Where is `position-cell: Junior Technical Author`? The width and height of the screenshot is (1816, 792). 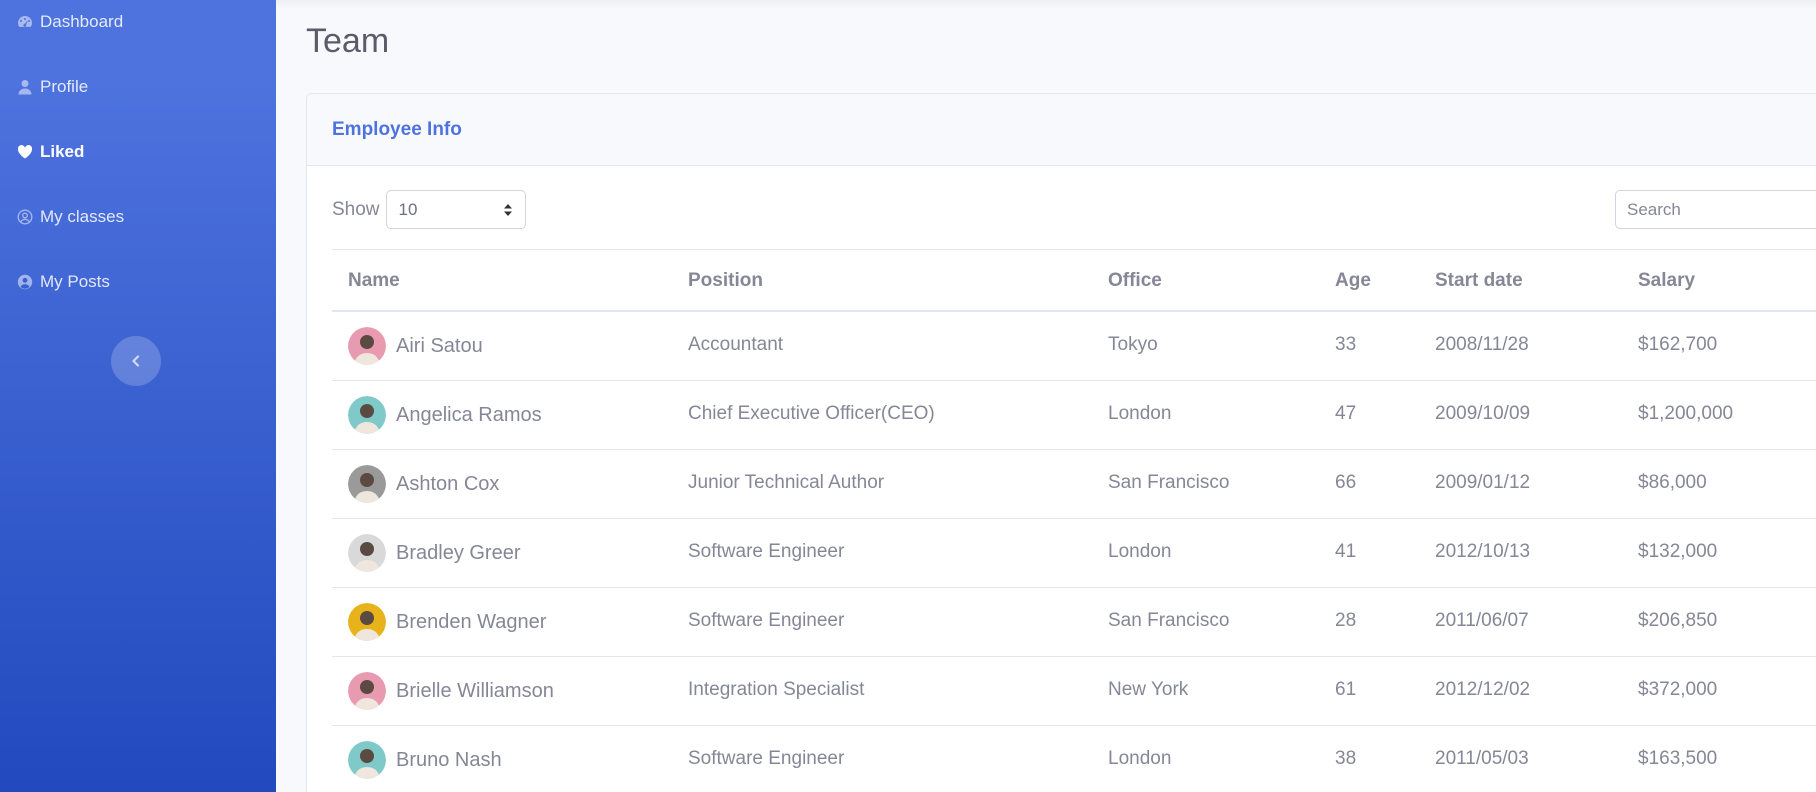 position-cell: Junior Technical Author is located at coordinates (786, 482).